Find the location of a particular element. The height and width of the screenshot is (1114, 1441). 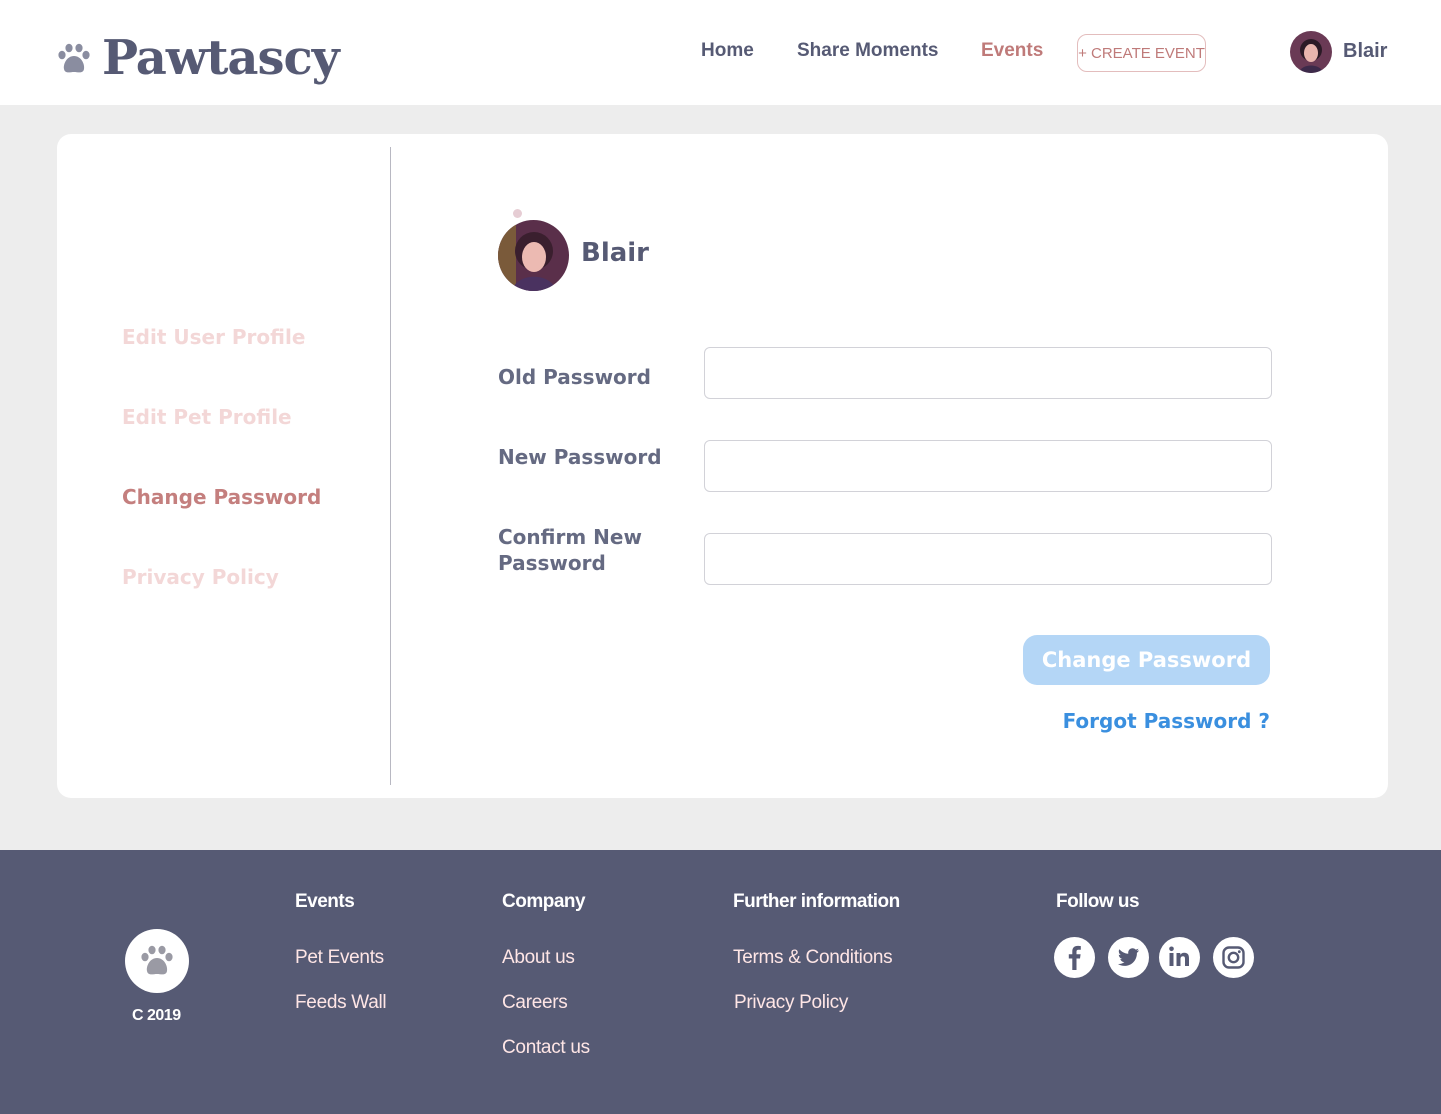

footer-link-contact-us: Contact us is located at coordinates (546, 1048).